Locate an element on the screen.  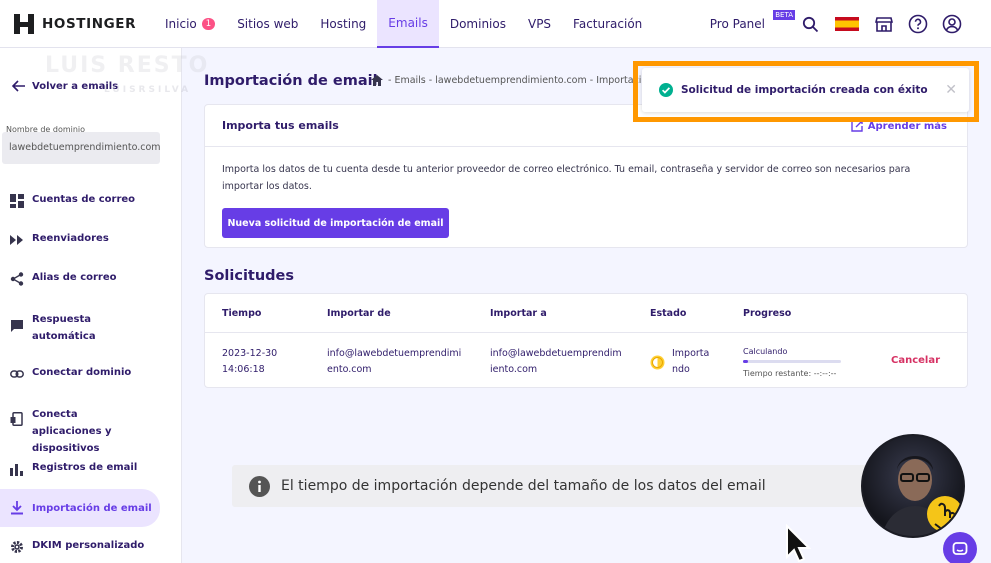
hostinger-logo: HOSTINGER is located at coordinates (79, 23).